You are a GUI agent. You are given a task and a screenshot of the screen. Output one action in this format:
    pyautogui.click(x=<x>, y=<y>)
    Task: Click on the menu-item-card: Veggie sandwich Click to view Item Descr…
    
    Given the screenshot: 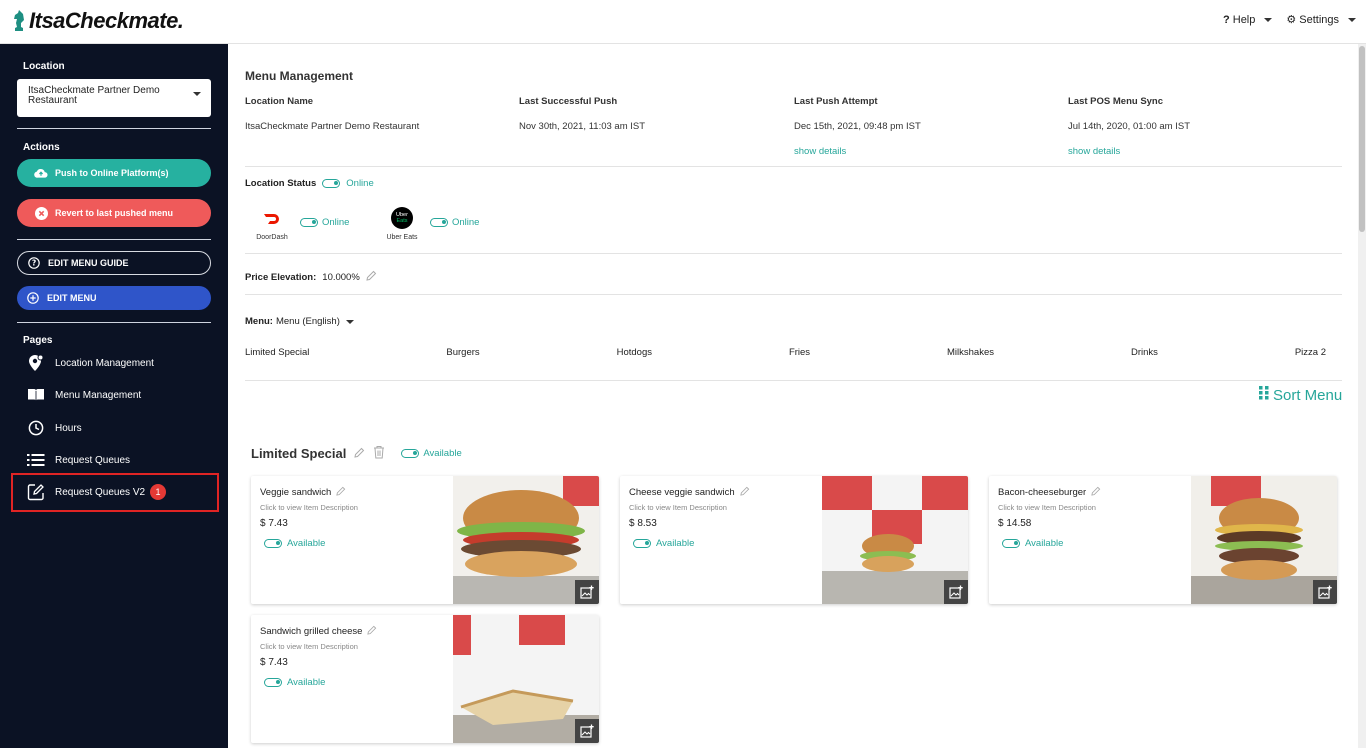 What is the action you would take?
    pyautogui.click(x=425, y=540)
    